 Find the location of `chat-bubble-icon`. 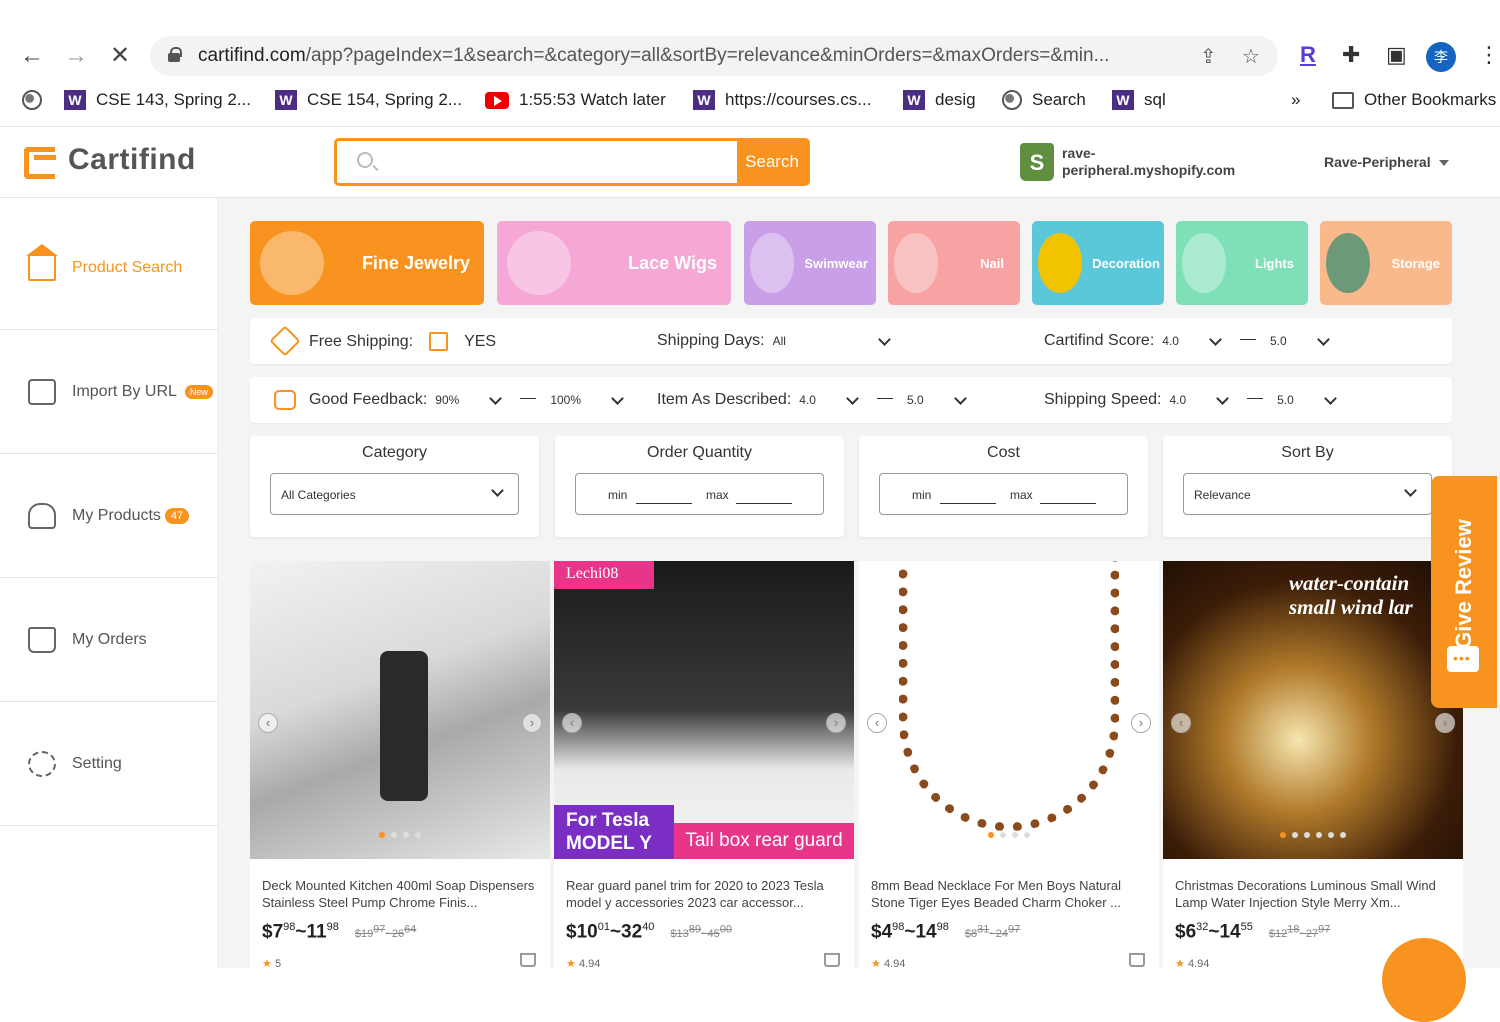

chat-bubble-icon is located at coordinates (1463, 659).